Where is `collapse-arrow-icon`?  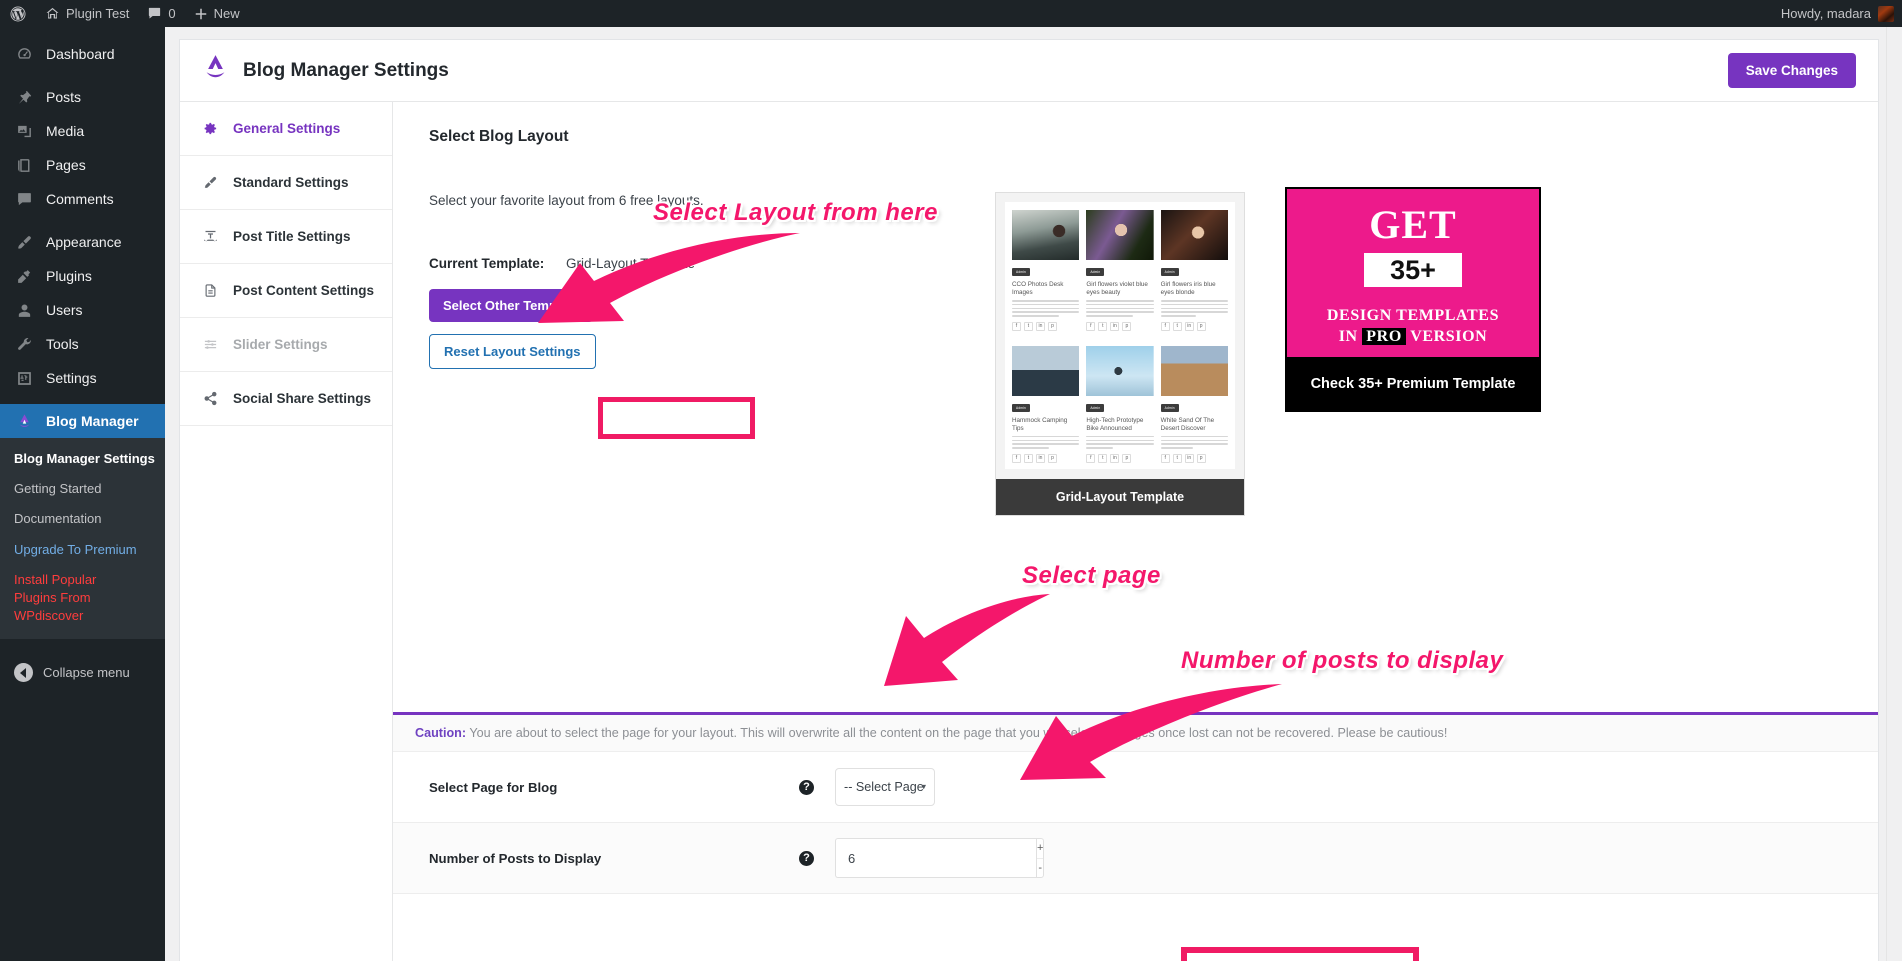
collapse-arrow-icon is located at coordinates (23, 673).